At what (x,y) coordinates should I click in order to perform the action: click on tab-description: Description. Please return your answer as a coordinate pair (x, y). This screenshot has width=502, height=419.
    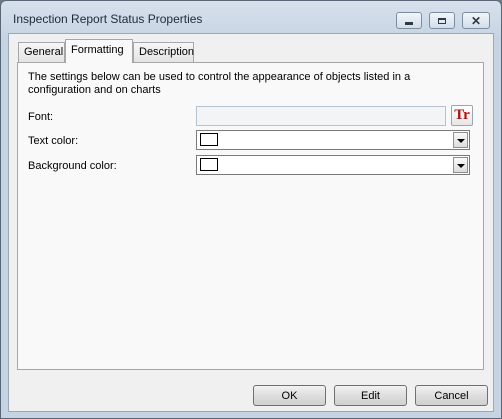
    Looking at the image, I should click on (163, 52).